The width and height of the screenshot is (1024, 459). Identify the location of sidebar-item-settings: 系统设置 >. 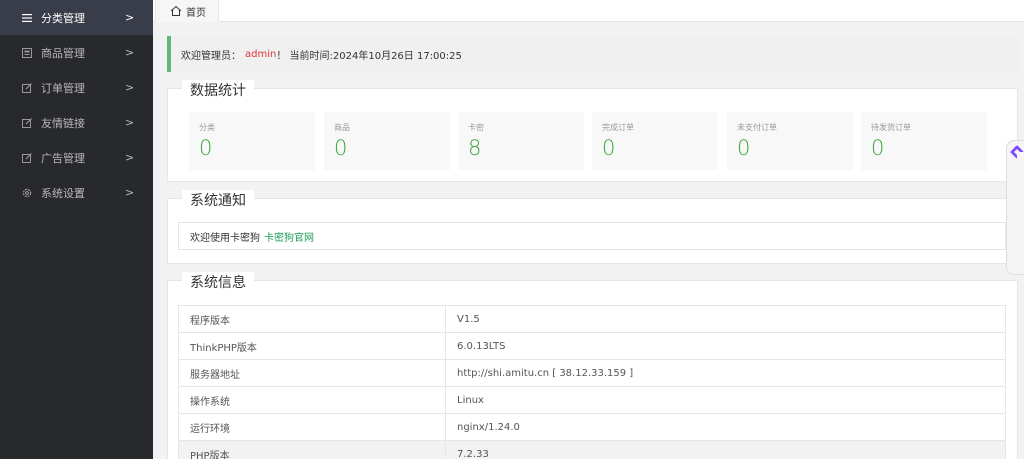
(76, 192).